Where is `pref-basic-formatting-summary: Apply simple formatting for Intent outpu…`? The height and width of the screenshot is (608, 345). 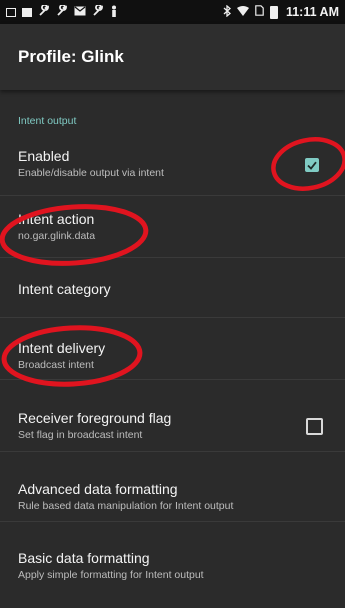 pref-basic-formatting-summary: Apply simple formatting for Intent outpu… is located at coordinates (111, 575).